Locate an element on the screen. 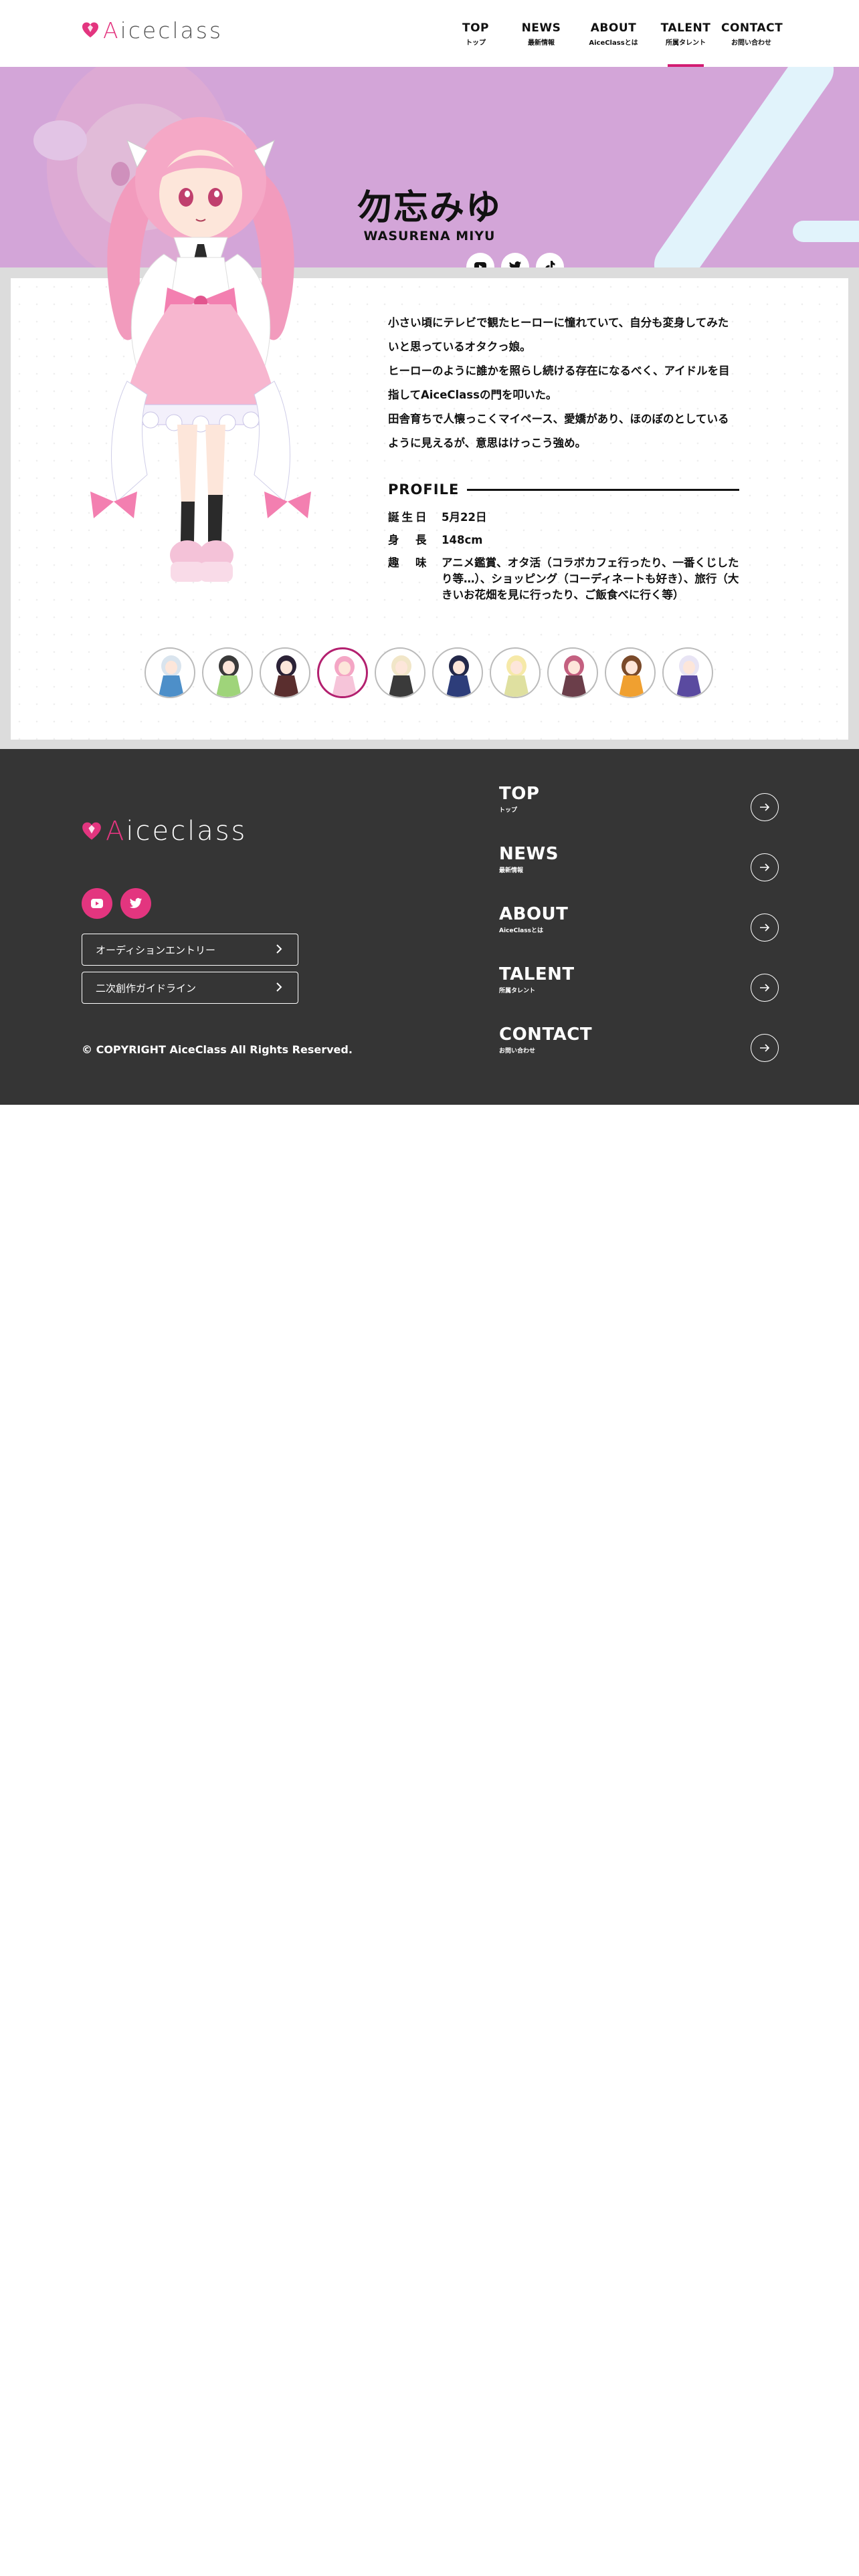  tiktok-link is located at coordinates (550, 260).